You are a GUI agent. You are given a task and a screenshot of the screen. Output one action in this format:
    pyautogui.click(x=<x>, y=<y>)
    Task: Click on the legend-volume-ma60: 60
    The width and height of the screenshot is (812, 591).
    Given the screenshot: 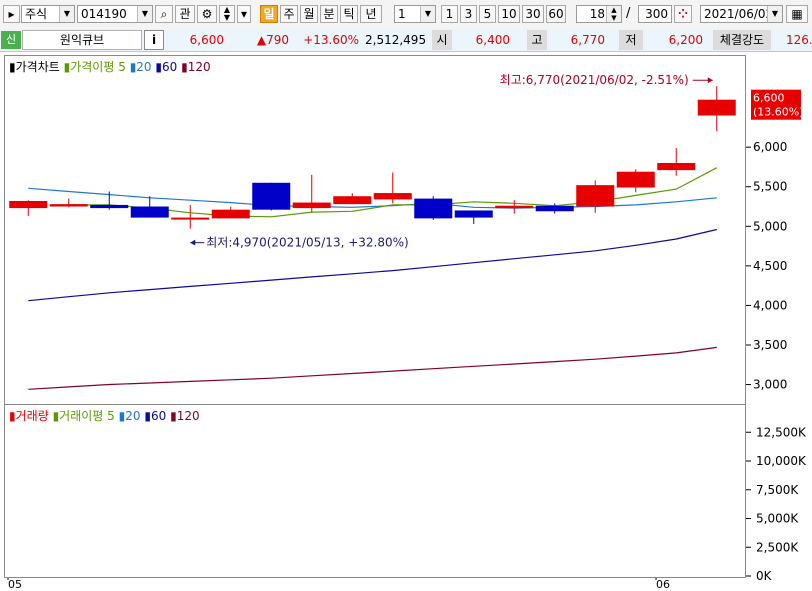 What is the action you would take?
    pyautogui.click(x=158, y=416)
    